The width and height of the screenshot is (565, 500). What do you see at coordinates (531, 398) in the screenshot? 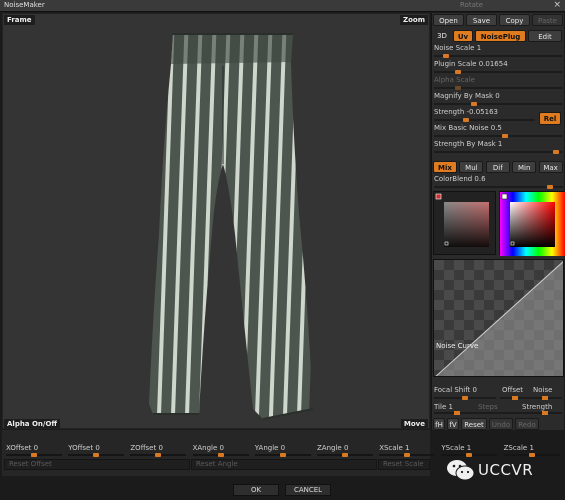
I see `offset-track` at bounding box center [531, 398].